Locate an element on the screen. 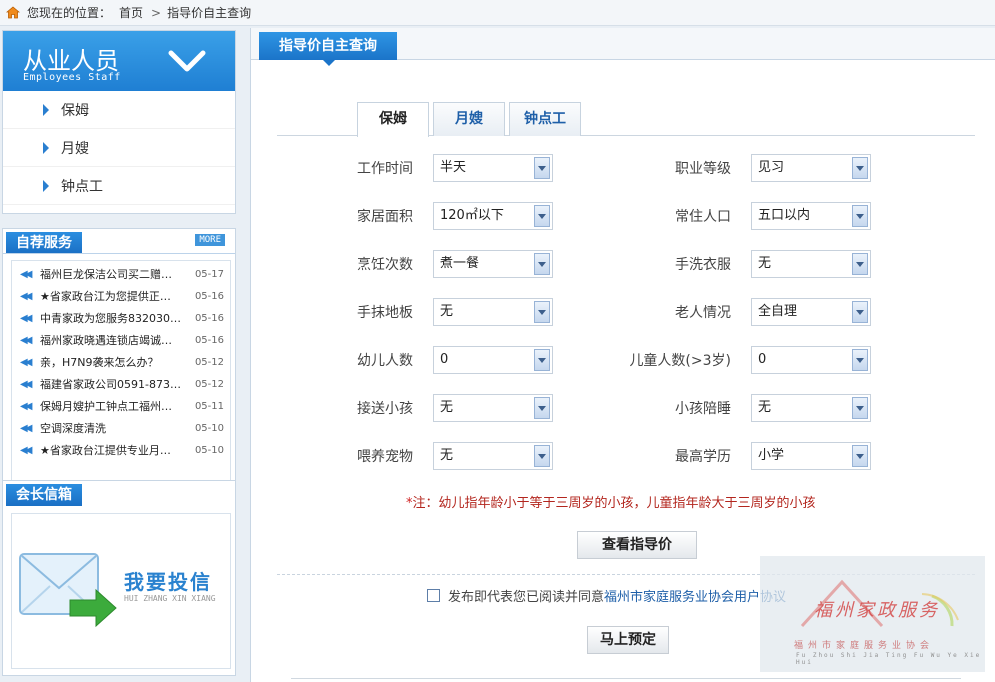 This screenshot has height=682, width=995. field-child-count: 儿童人数(>3岁) 0 is located at coordinates (746, 360).